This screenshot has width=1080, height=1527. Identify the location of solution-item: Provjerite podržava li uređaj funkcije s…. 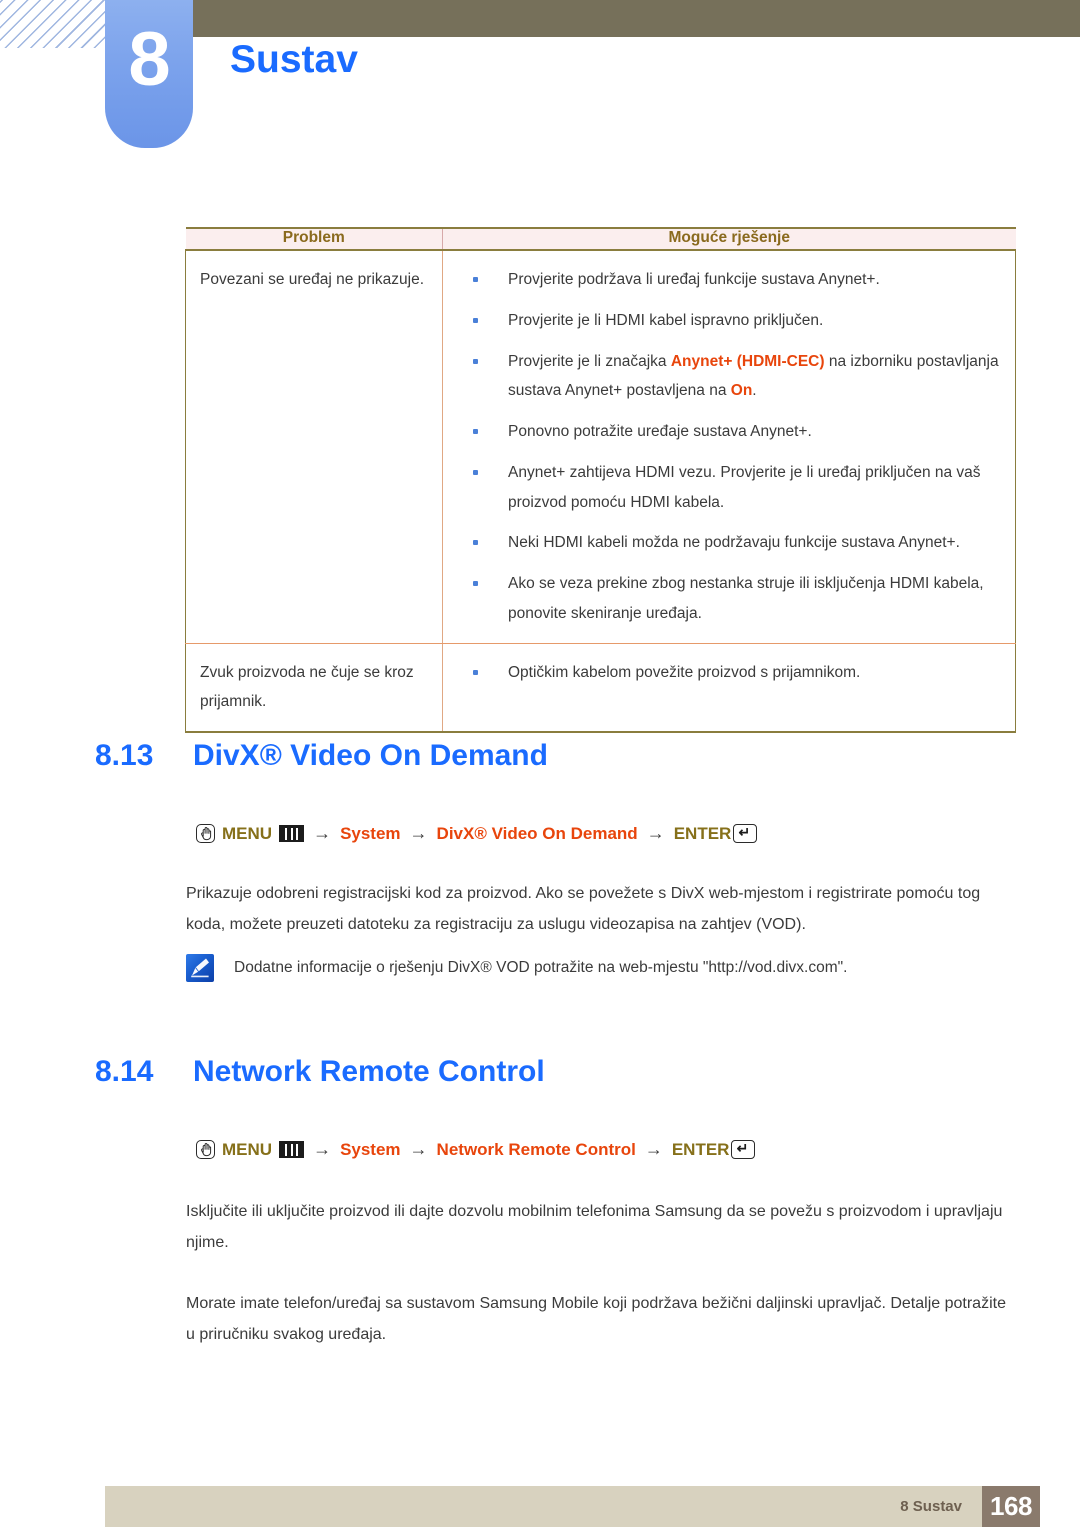
(724, 280).